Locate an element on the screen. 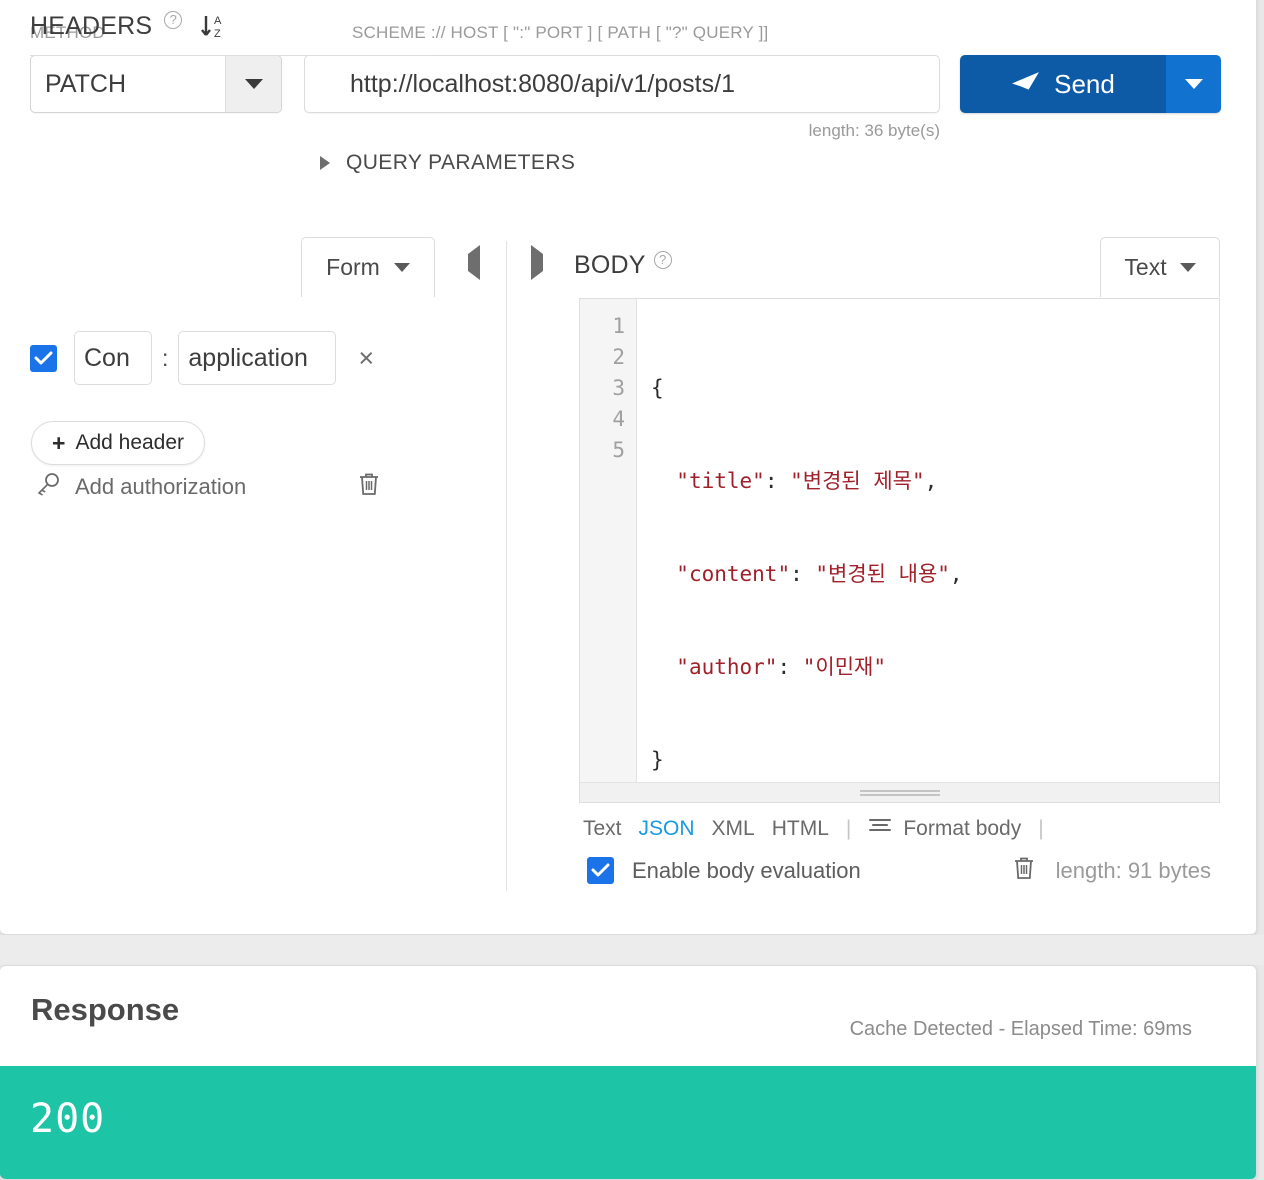 This screenshot has height=1180, width=1264. line-number-gutter: 1 2 3 4 5 is located at coordinates (608, 540).